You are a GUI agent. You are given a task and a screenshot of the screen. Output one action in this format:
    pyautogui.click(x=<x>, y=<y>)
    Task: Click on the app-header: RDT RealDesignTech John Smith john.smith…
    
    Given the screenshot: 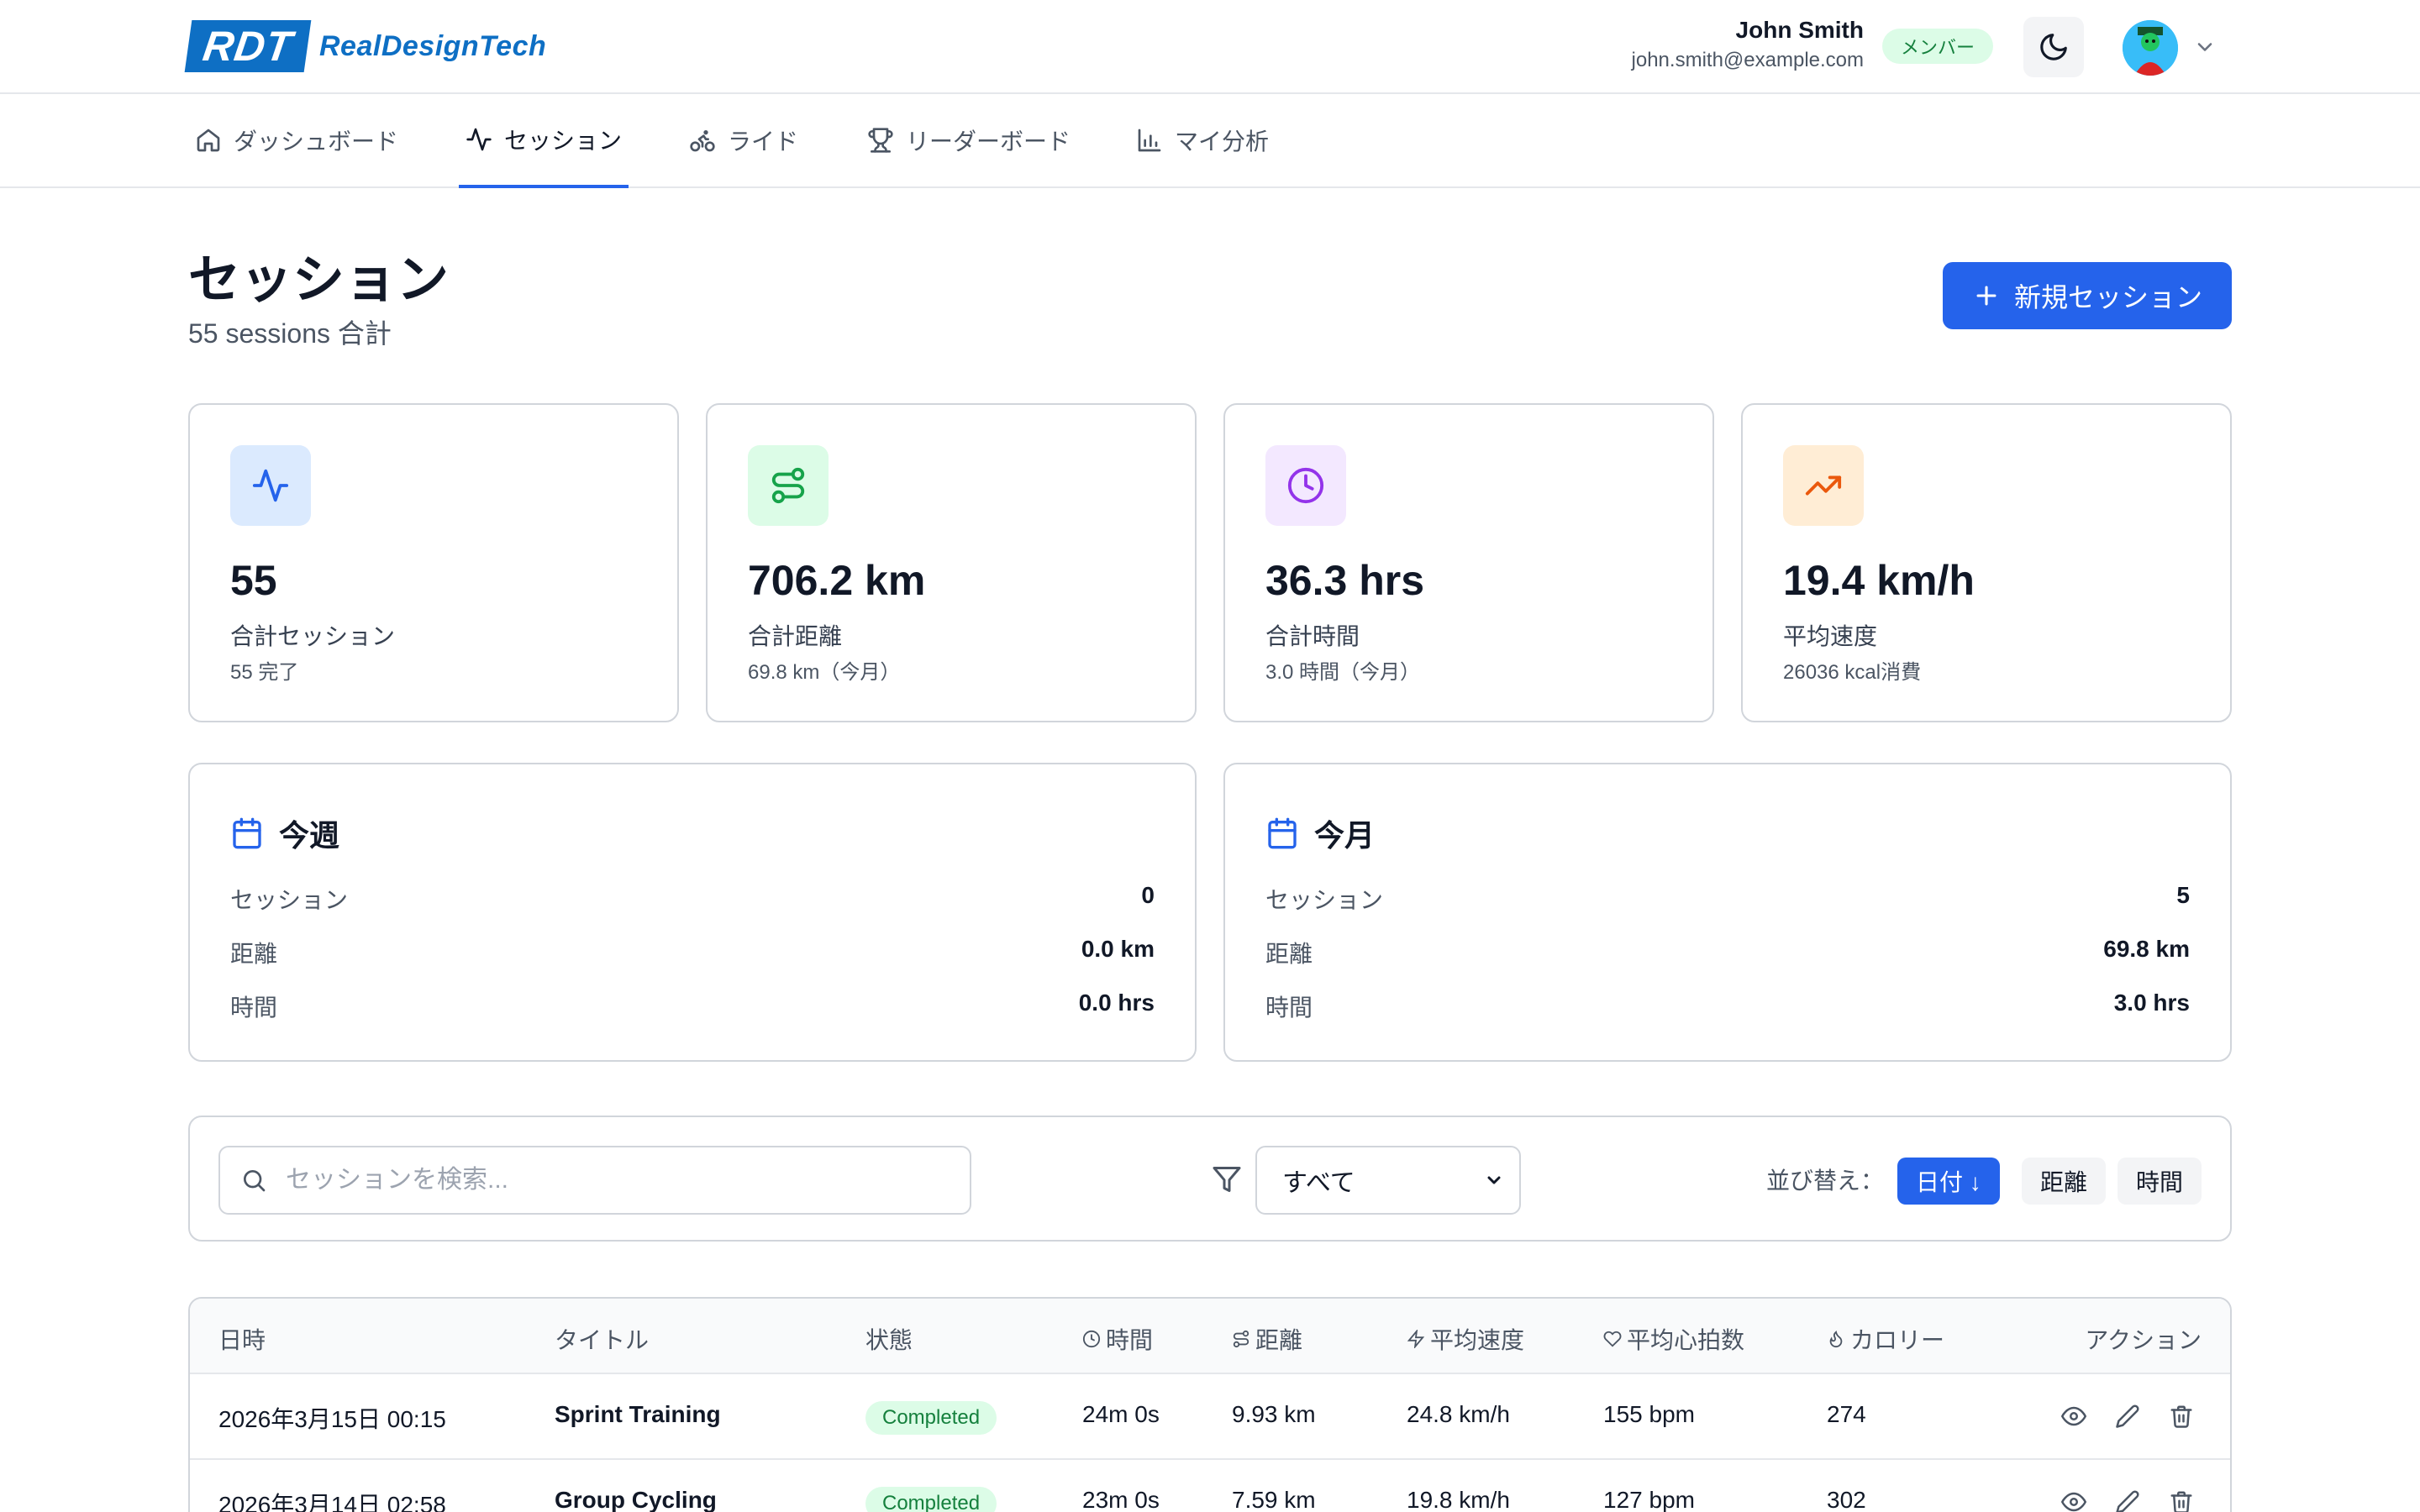 What is the action you would take?
    pyautogui.click(x=1210, y=47)
    